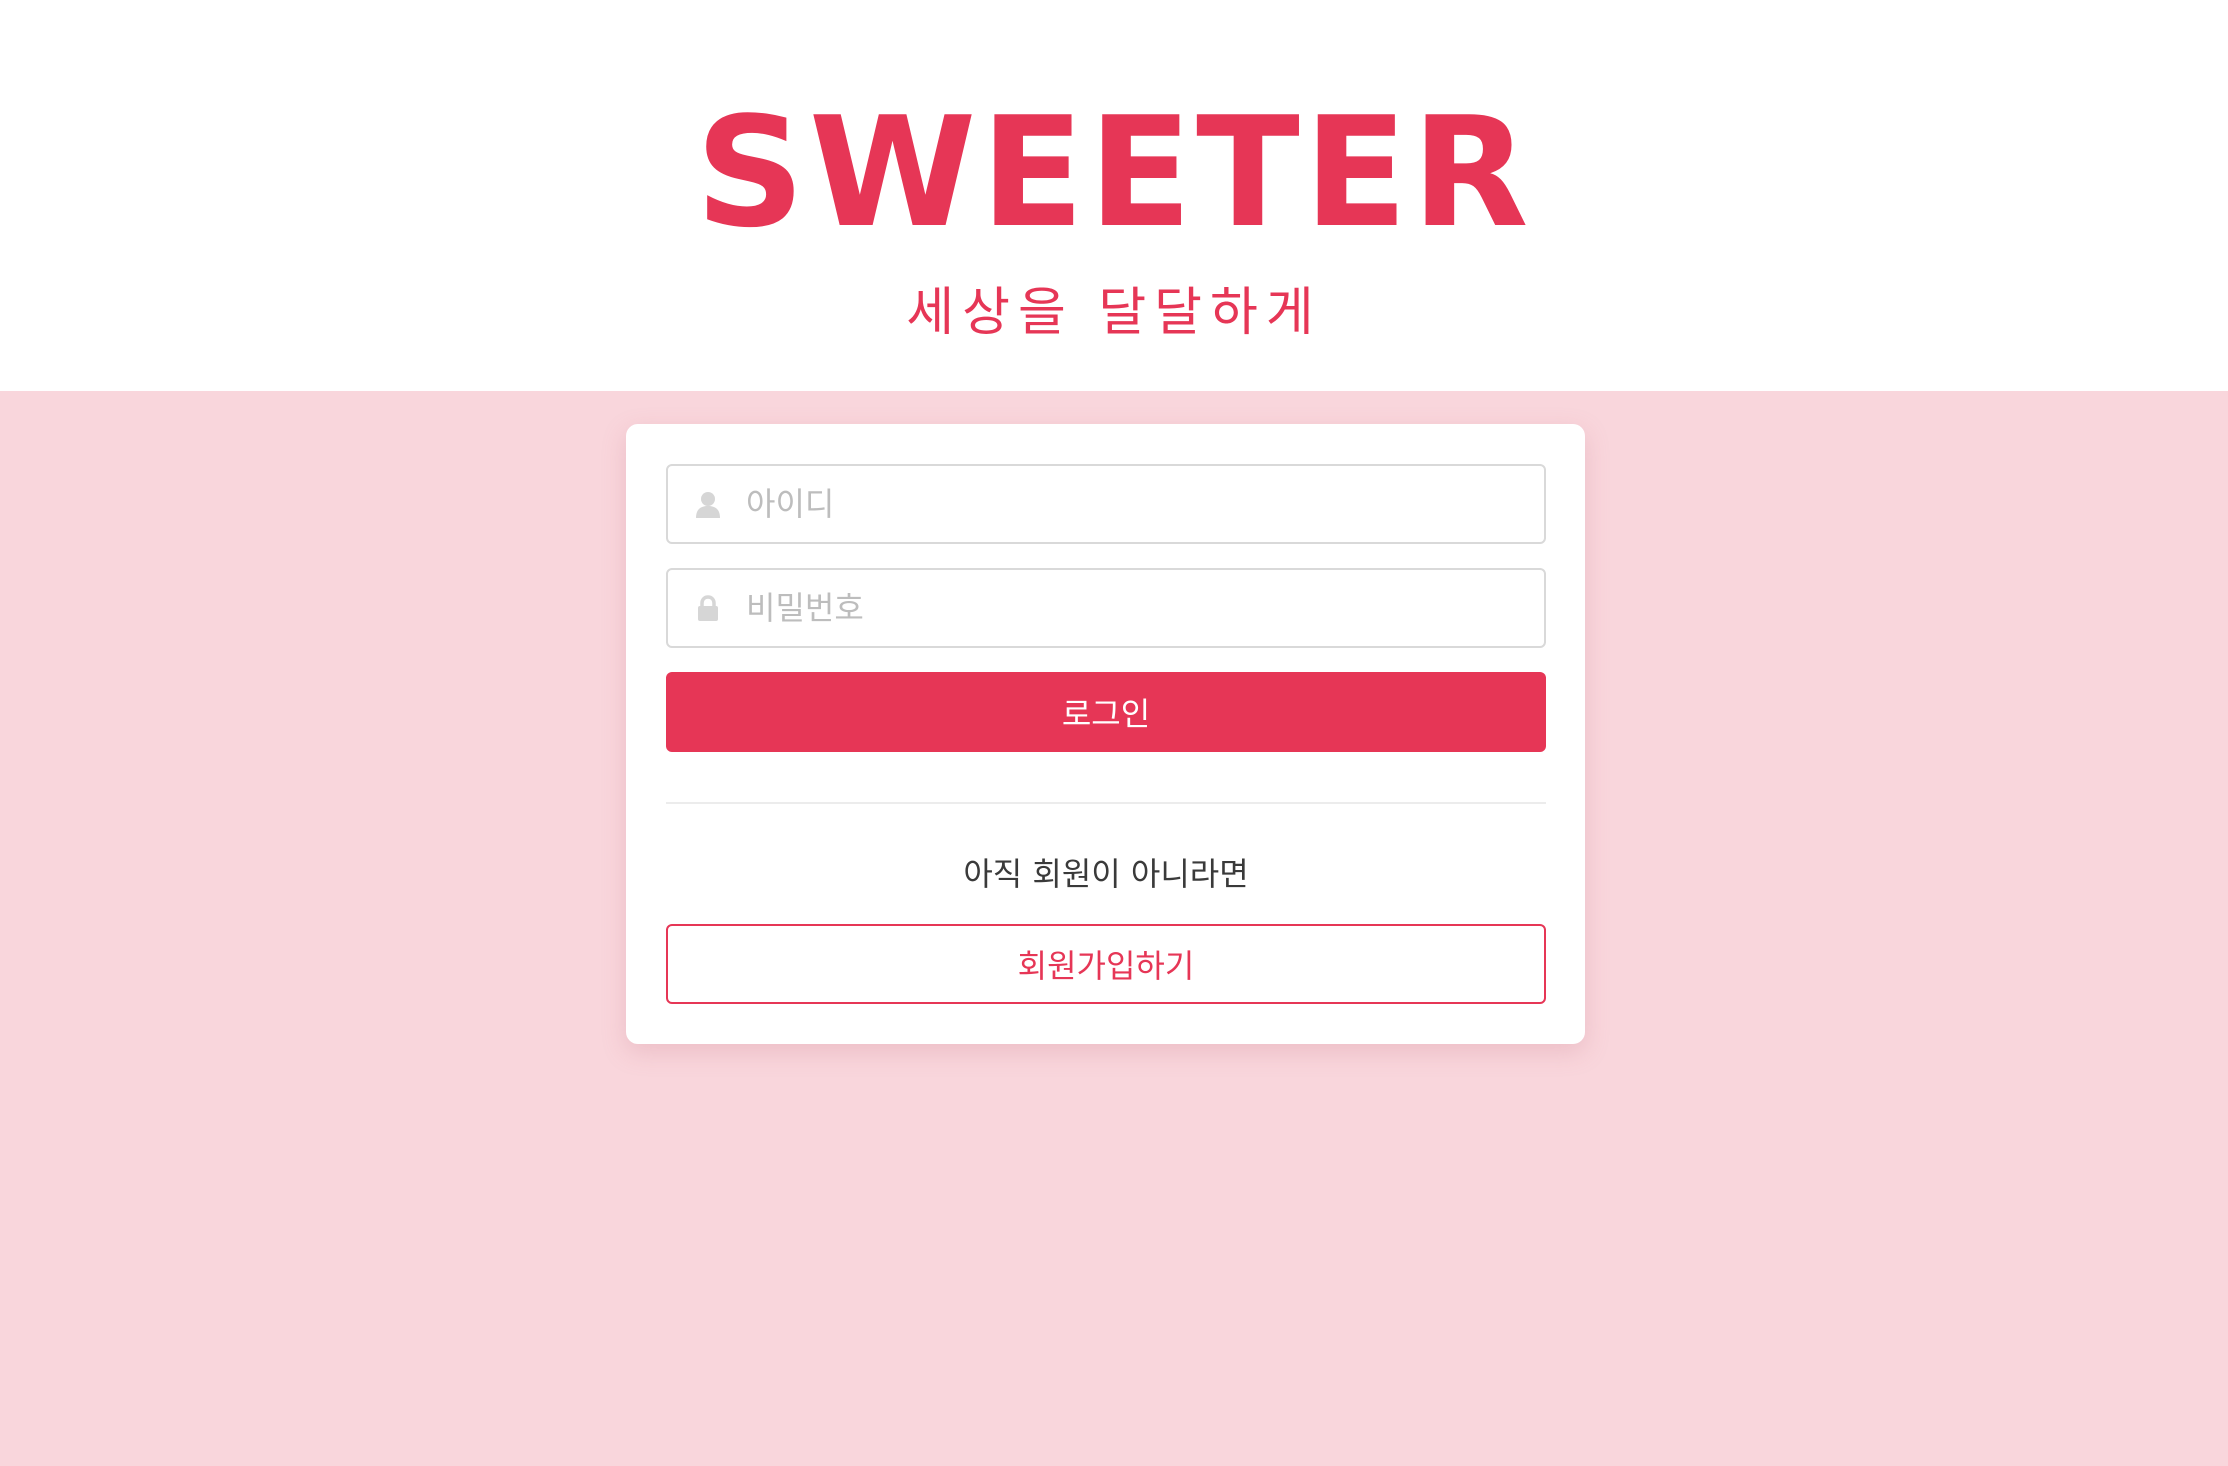 The width and height of the screenshot is (2228, 1466). I want to click on password-field, so click(1106, 608).